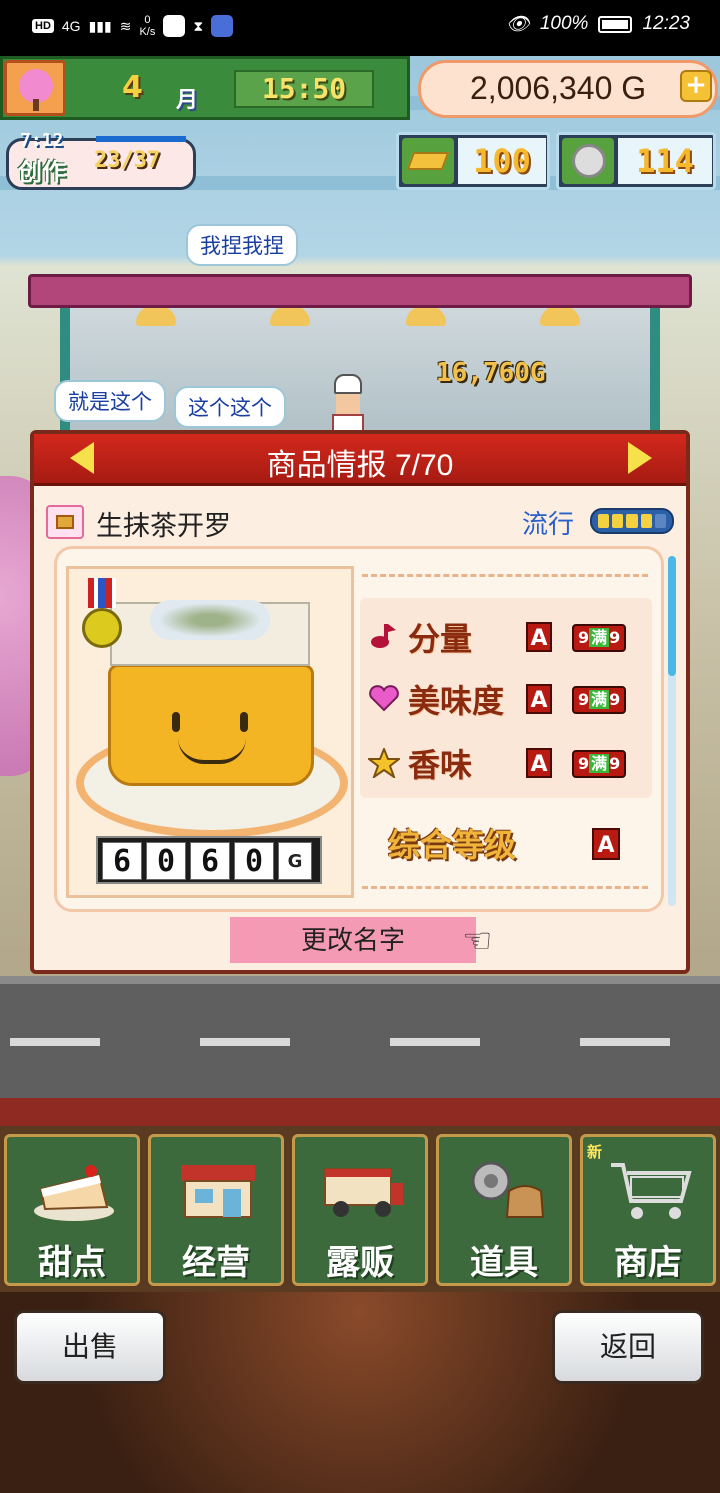 Image resolution: width=720 pixels, height=1493 pixels. I want to click on heart-icon, so click(384, 698).